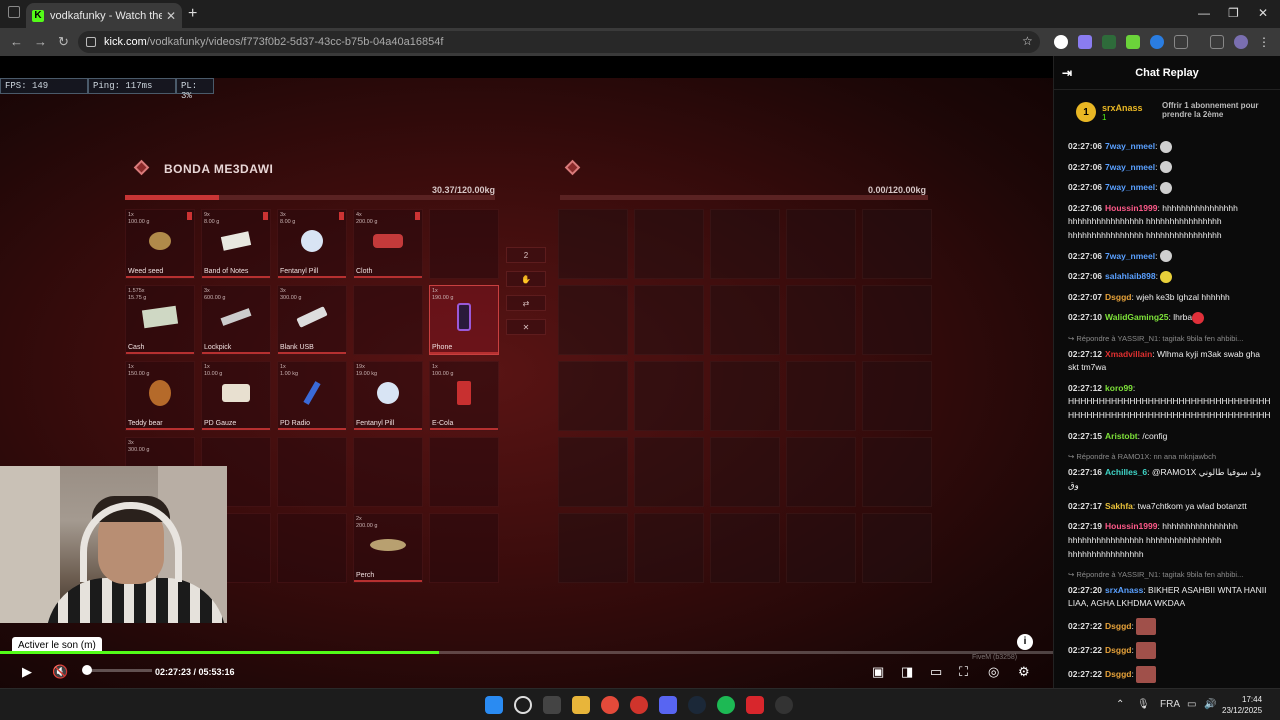 This screenshot has height=720, width=1280. I want to click on minimize-icon: —, so click(1204, 13).